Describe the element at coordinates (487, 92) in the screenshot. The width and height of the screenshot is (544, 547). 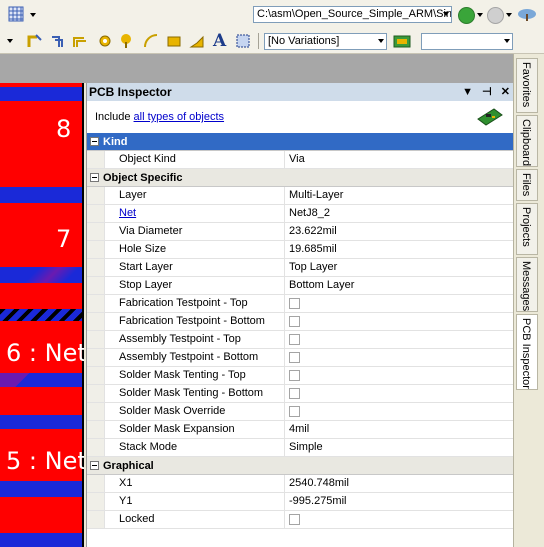
I see `pin-icon: ⊣` at that location.